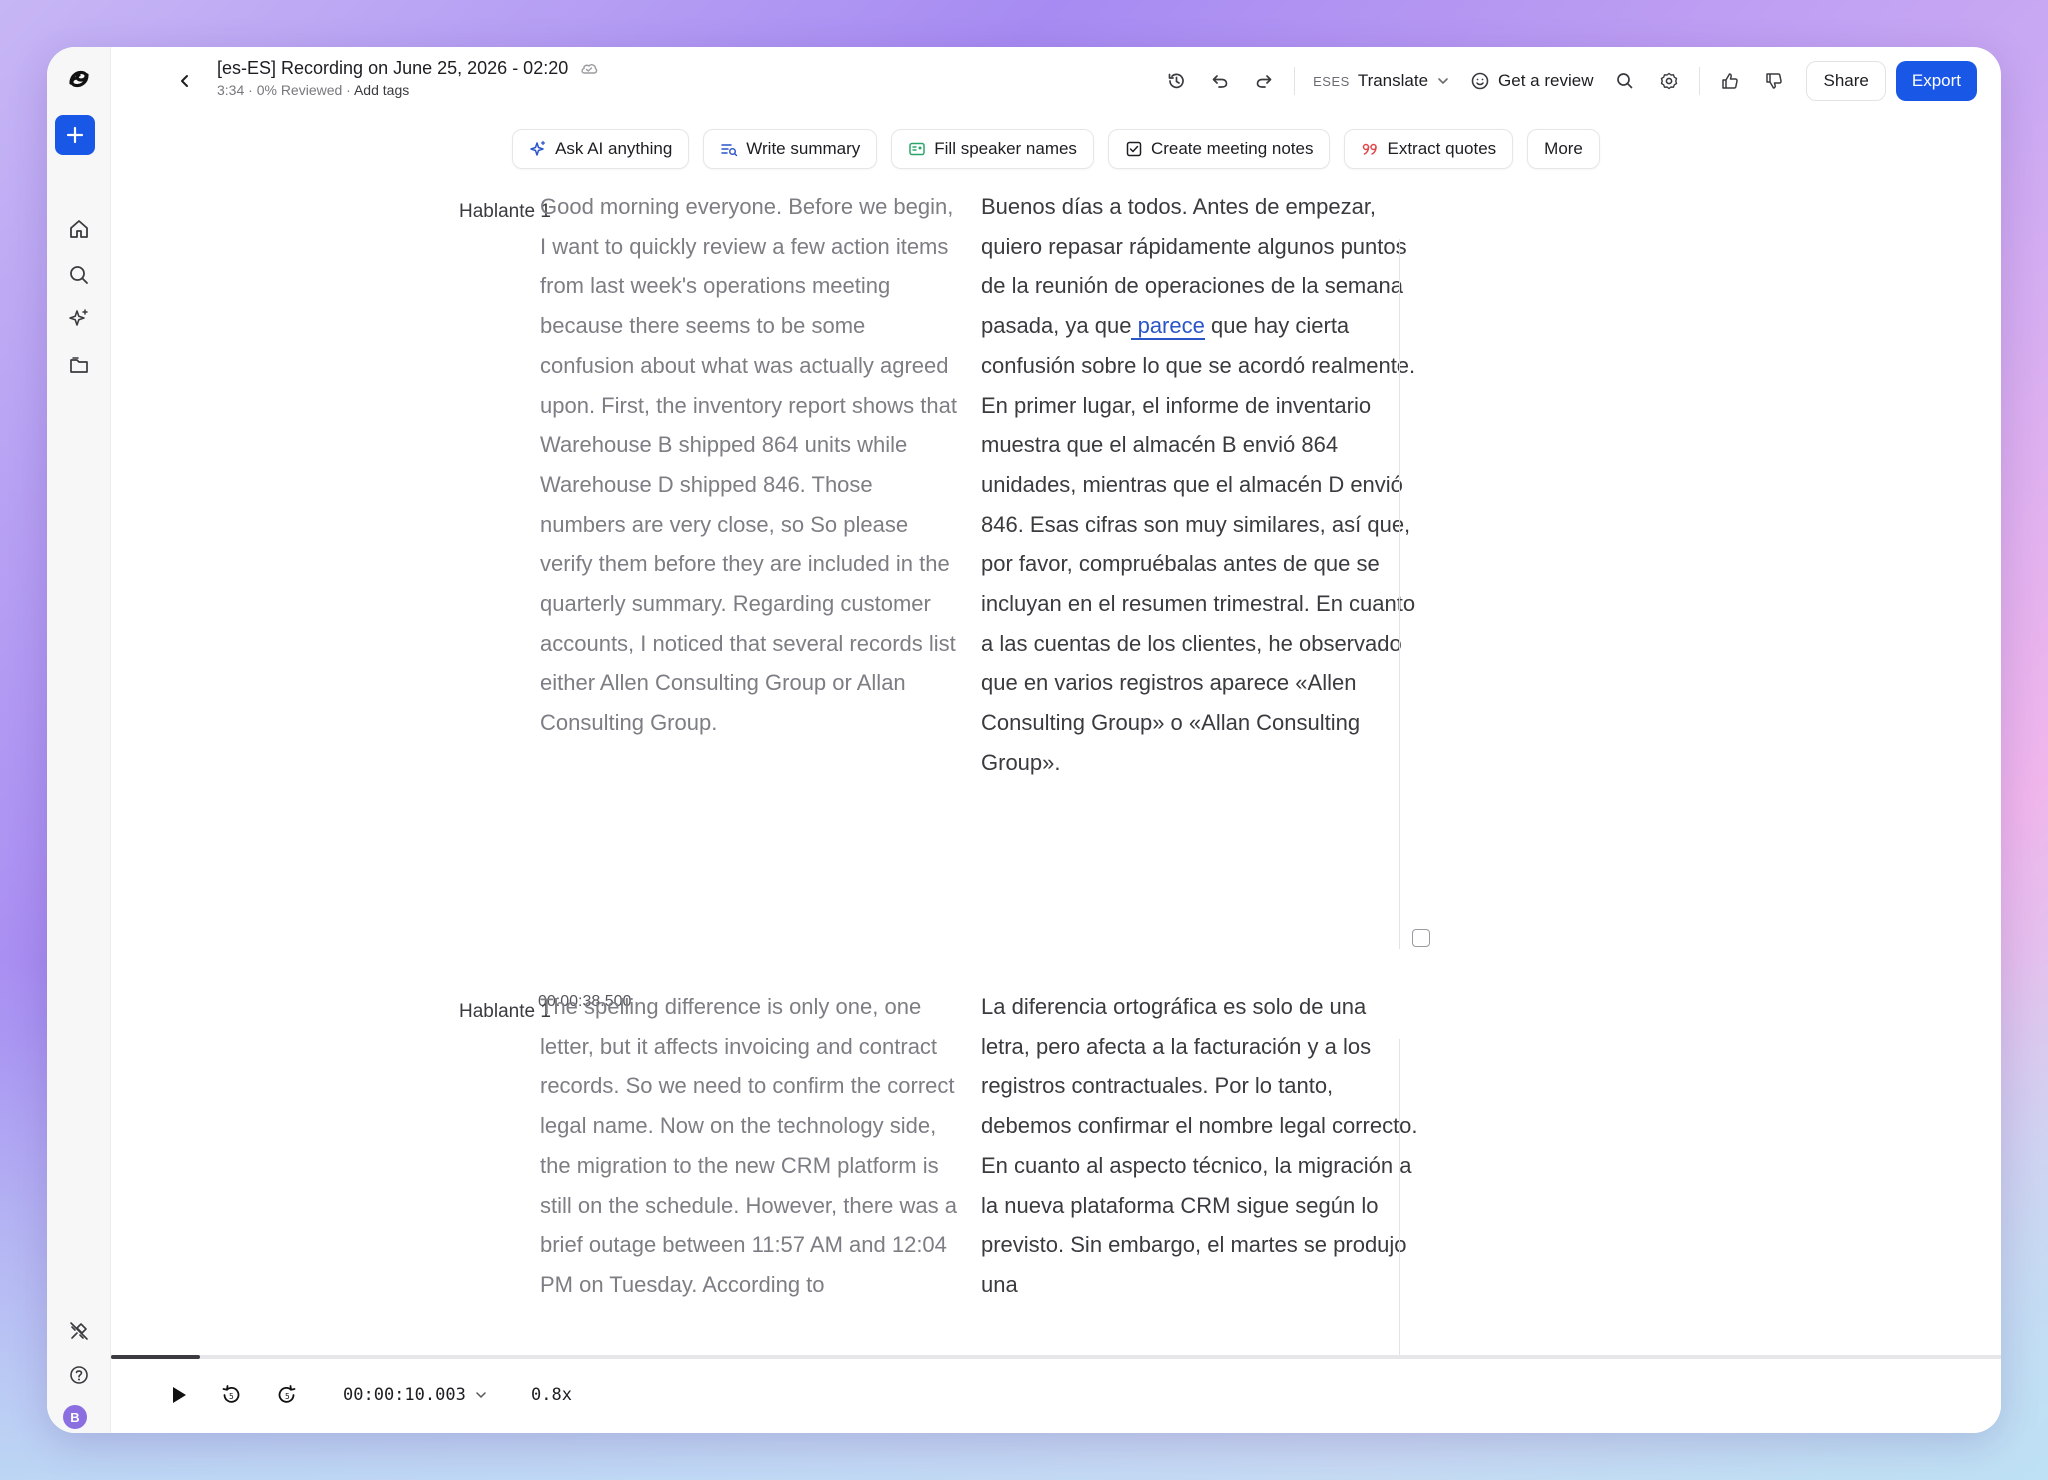 The height and width of the screenshot is (1480, 2048). I want to click on rewind-5-icon: 5, so click(231, 1394).